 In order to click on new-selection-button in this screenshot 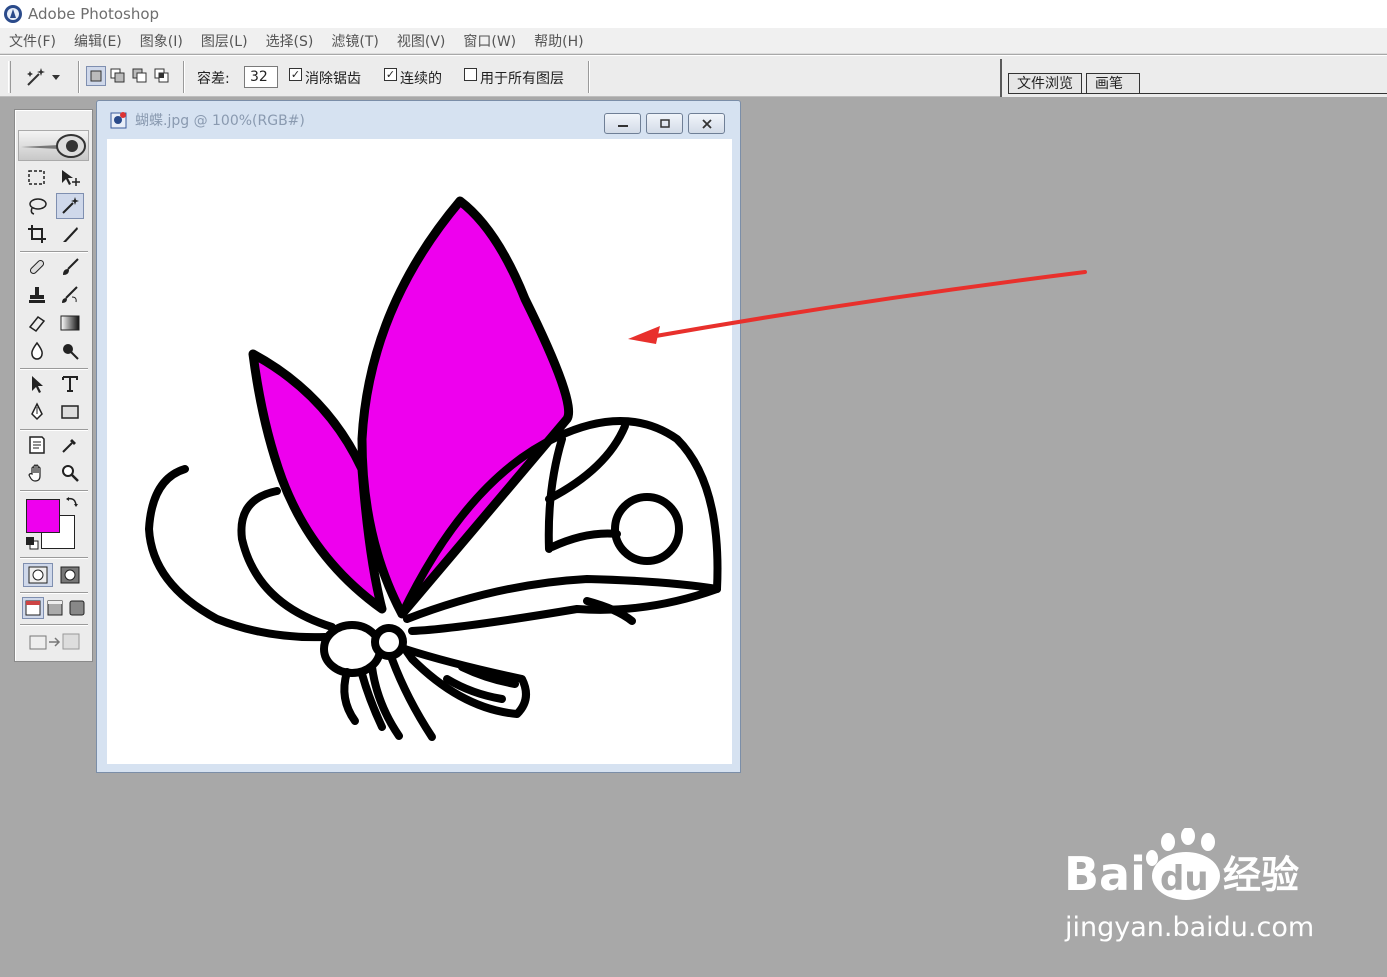, I will do `click(96, 76)`.